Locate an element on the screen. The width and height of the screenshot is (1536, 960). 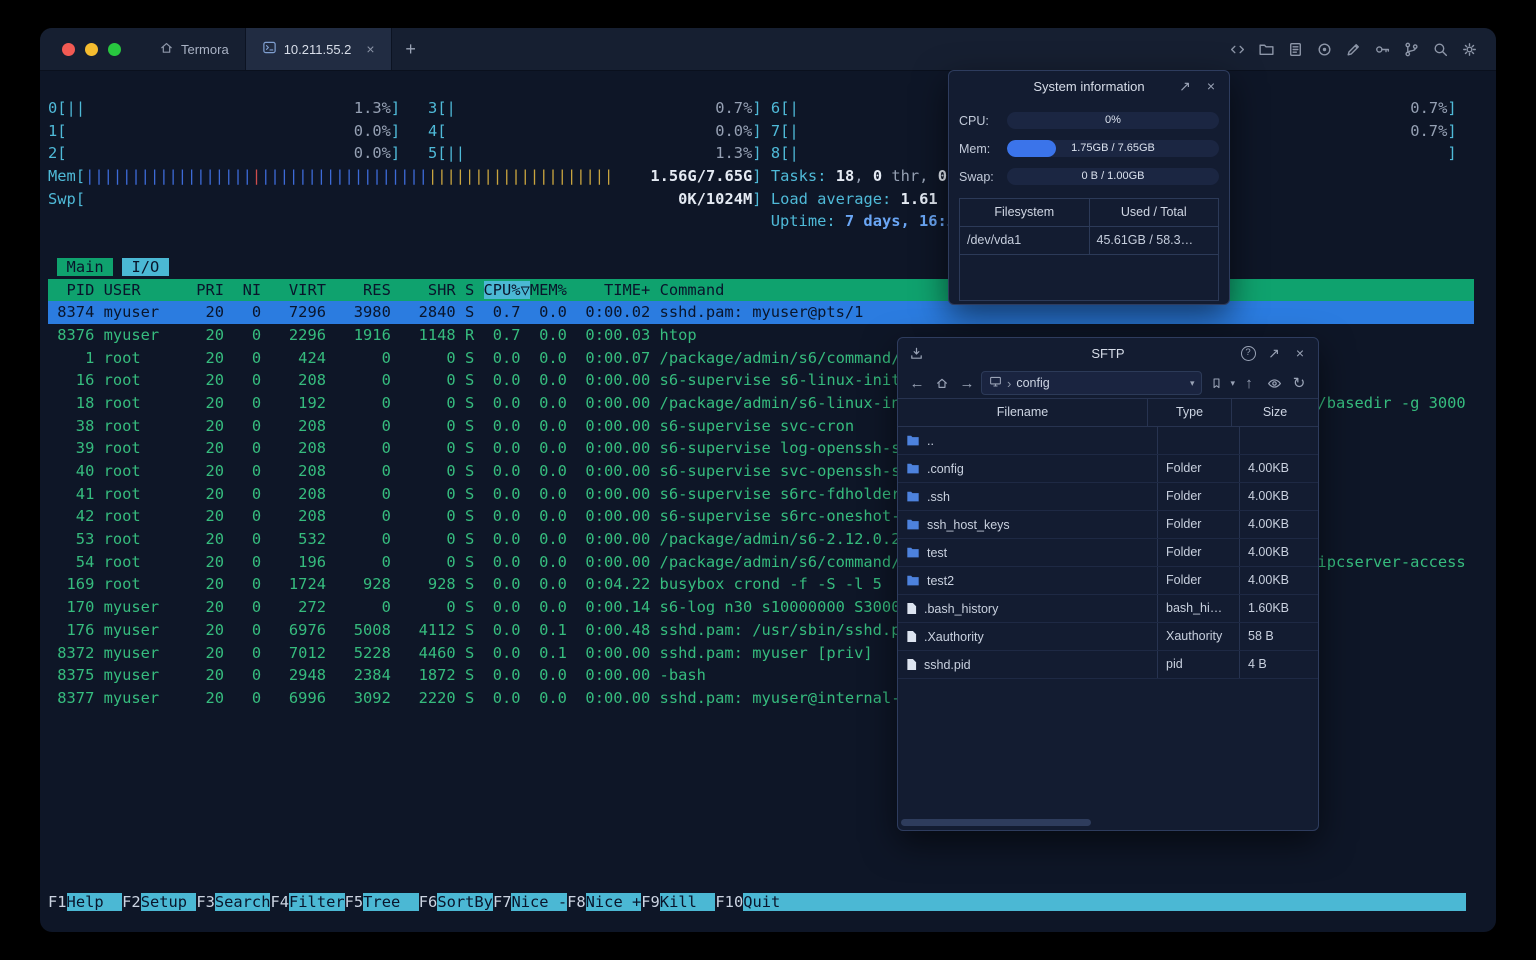
sftp-file-row: test2 Folder 4.00KB is located at coordinates (1108, 581).